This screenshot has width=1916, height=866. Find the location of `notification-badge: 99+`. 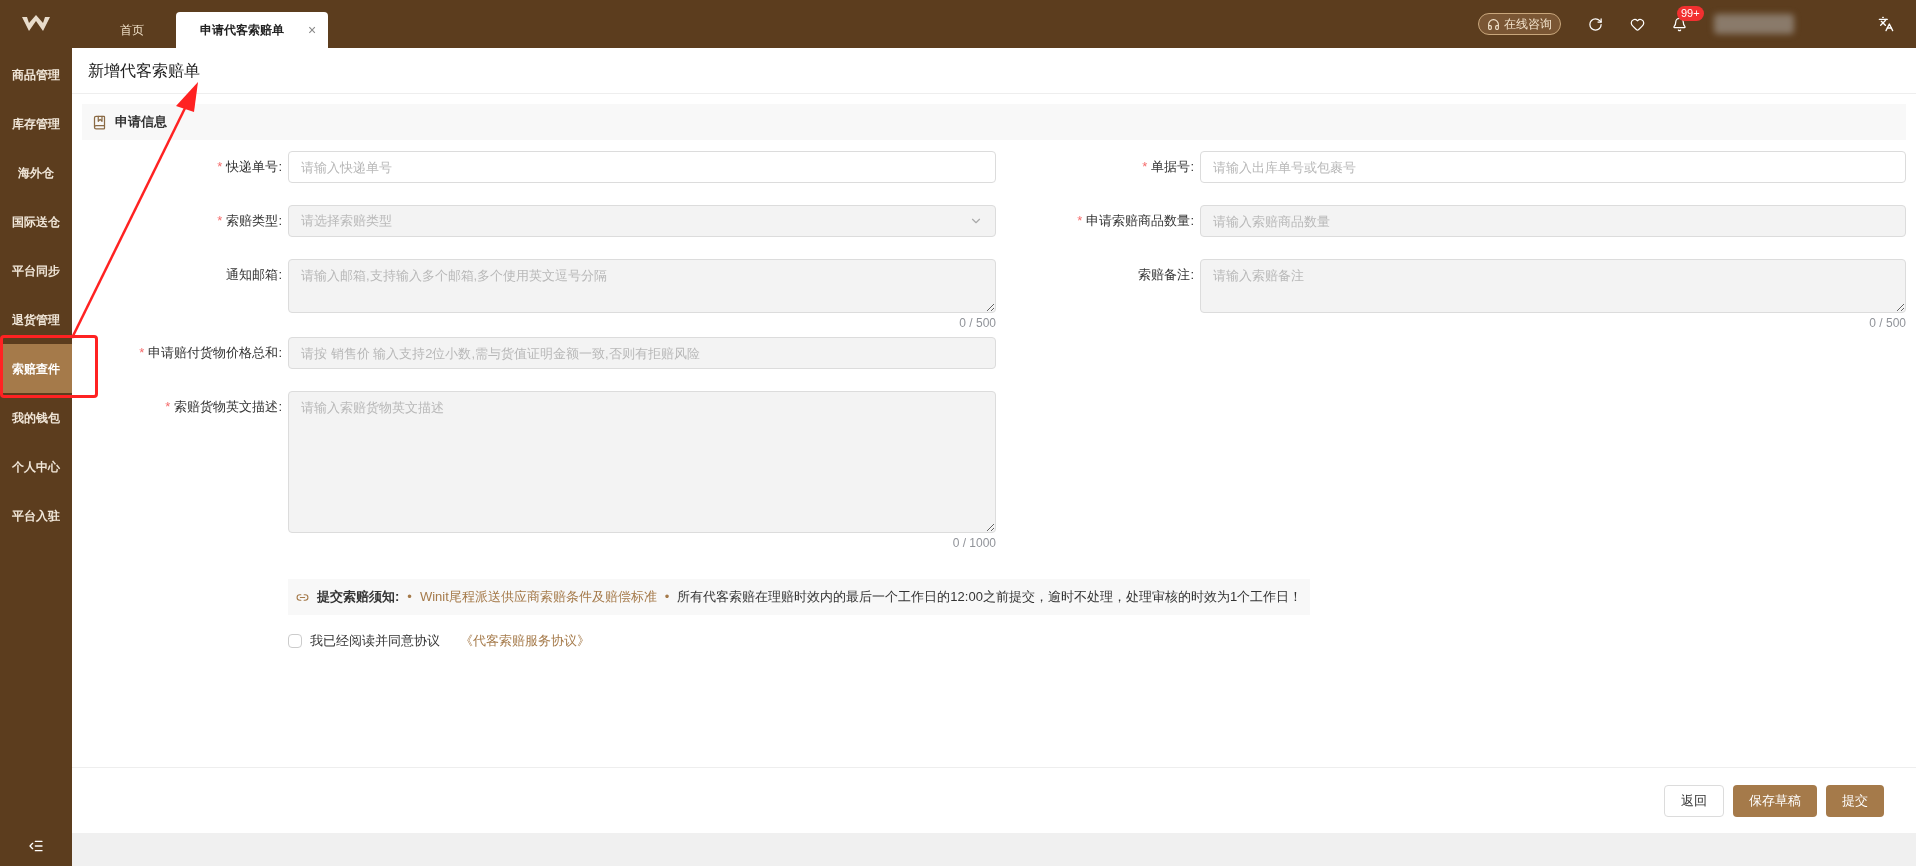

notification-badge: 99+ is located at coordinates (1690, 13).